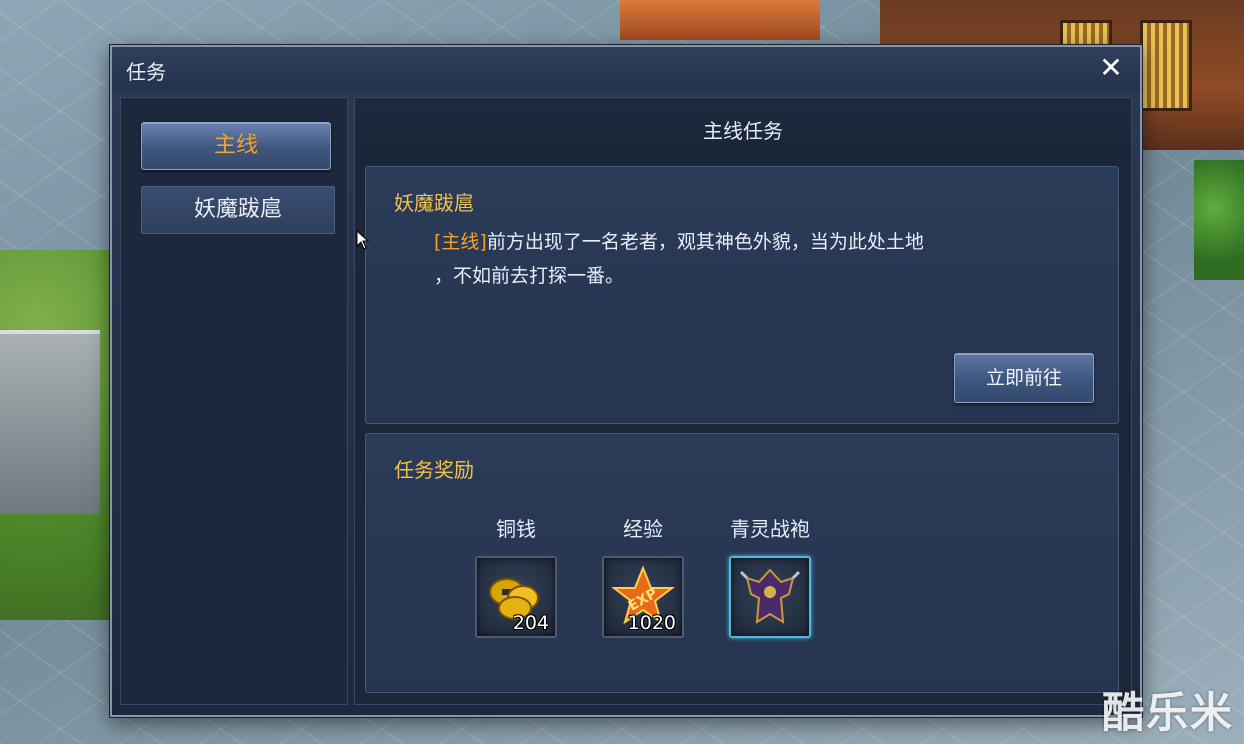  Describe the element at coordinates (720, 20) in the screenshot. I see `market-stall` at that location.